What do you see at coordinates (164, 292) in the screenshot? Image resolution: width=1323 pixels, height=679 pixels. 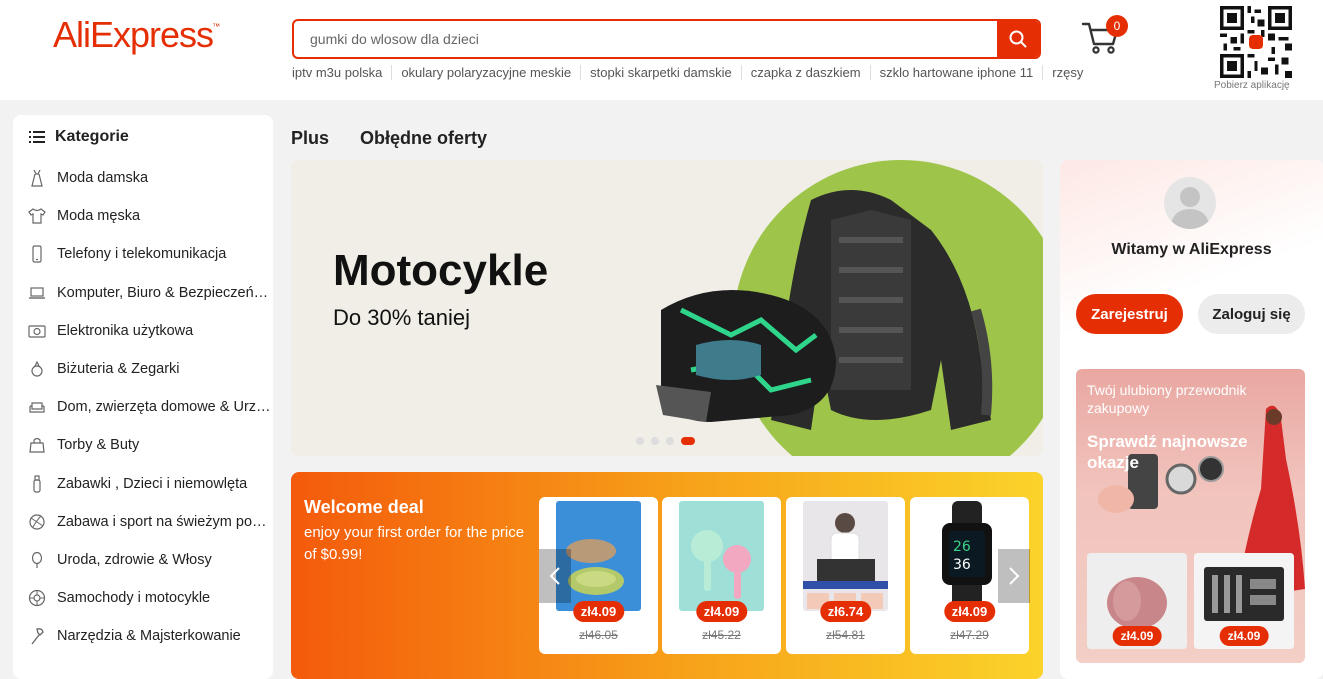 I see `category-label: Komputer, Biuro & Bezpieczeństwo` at bounding box center [164, 292].